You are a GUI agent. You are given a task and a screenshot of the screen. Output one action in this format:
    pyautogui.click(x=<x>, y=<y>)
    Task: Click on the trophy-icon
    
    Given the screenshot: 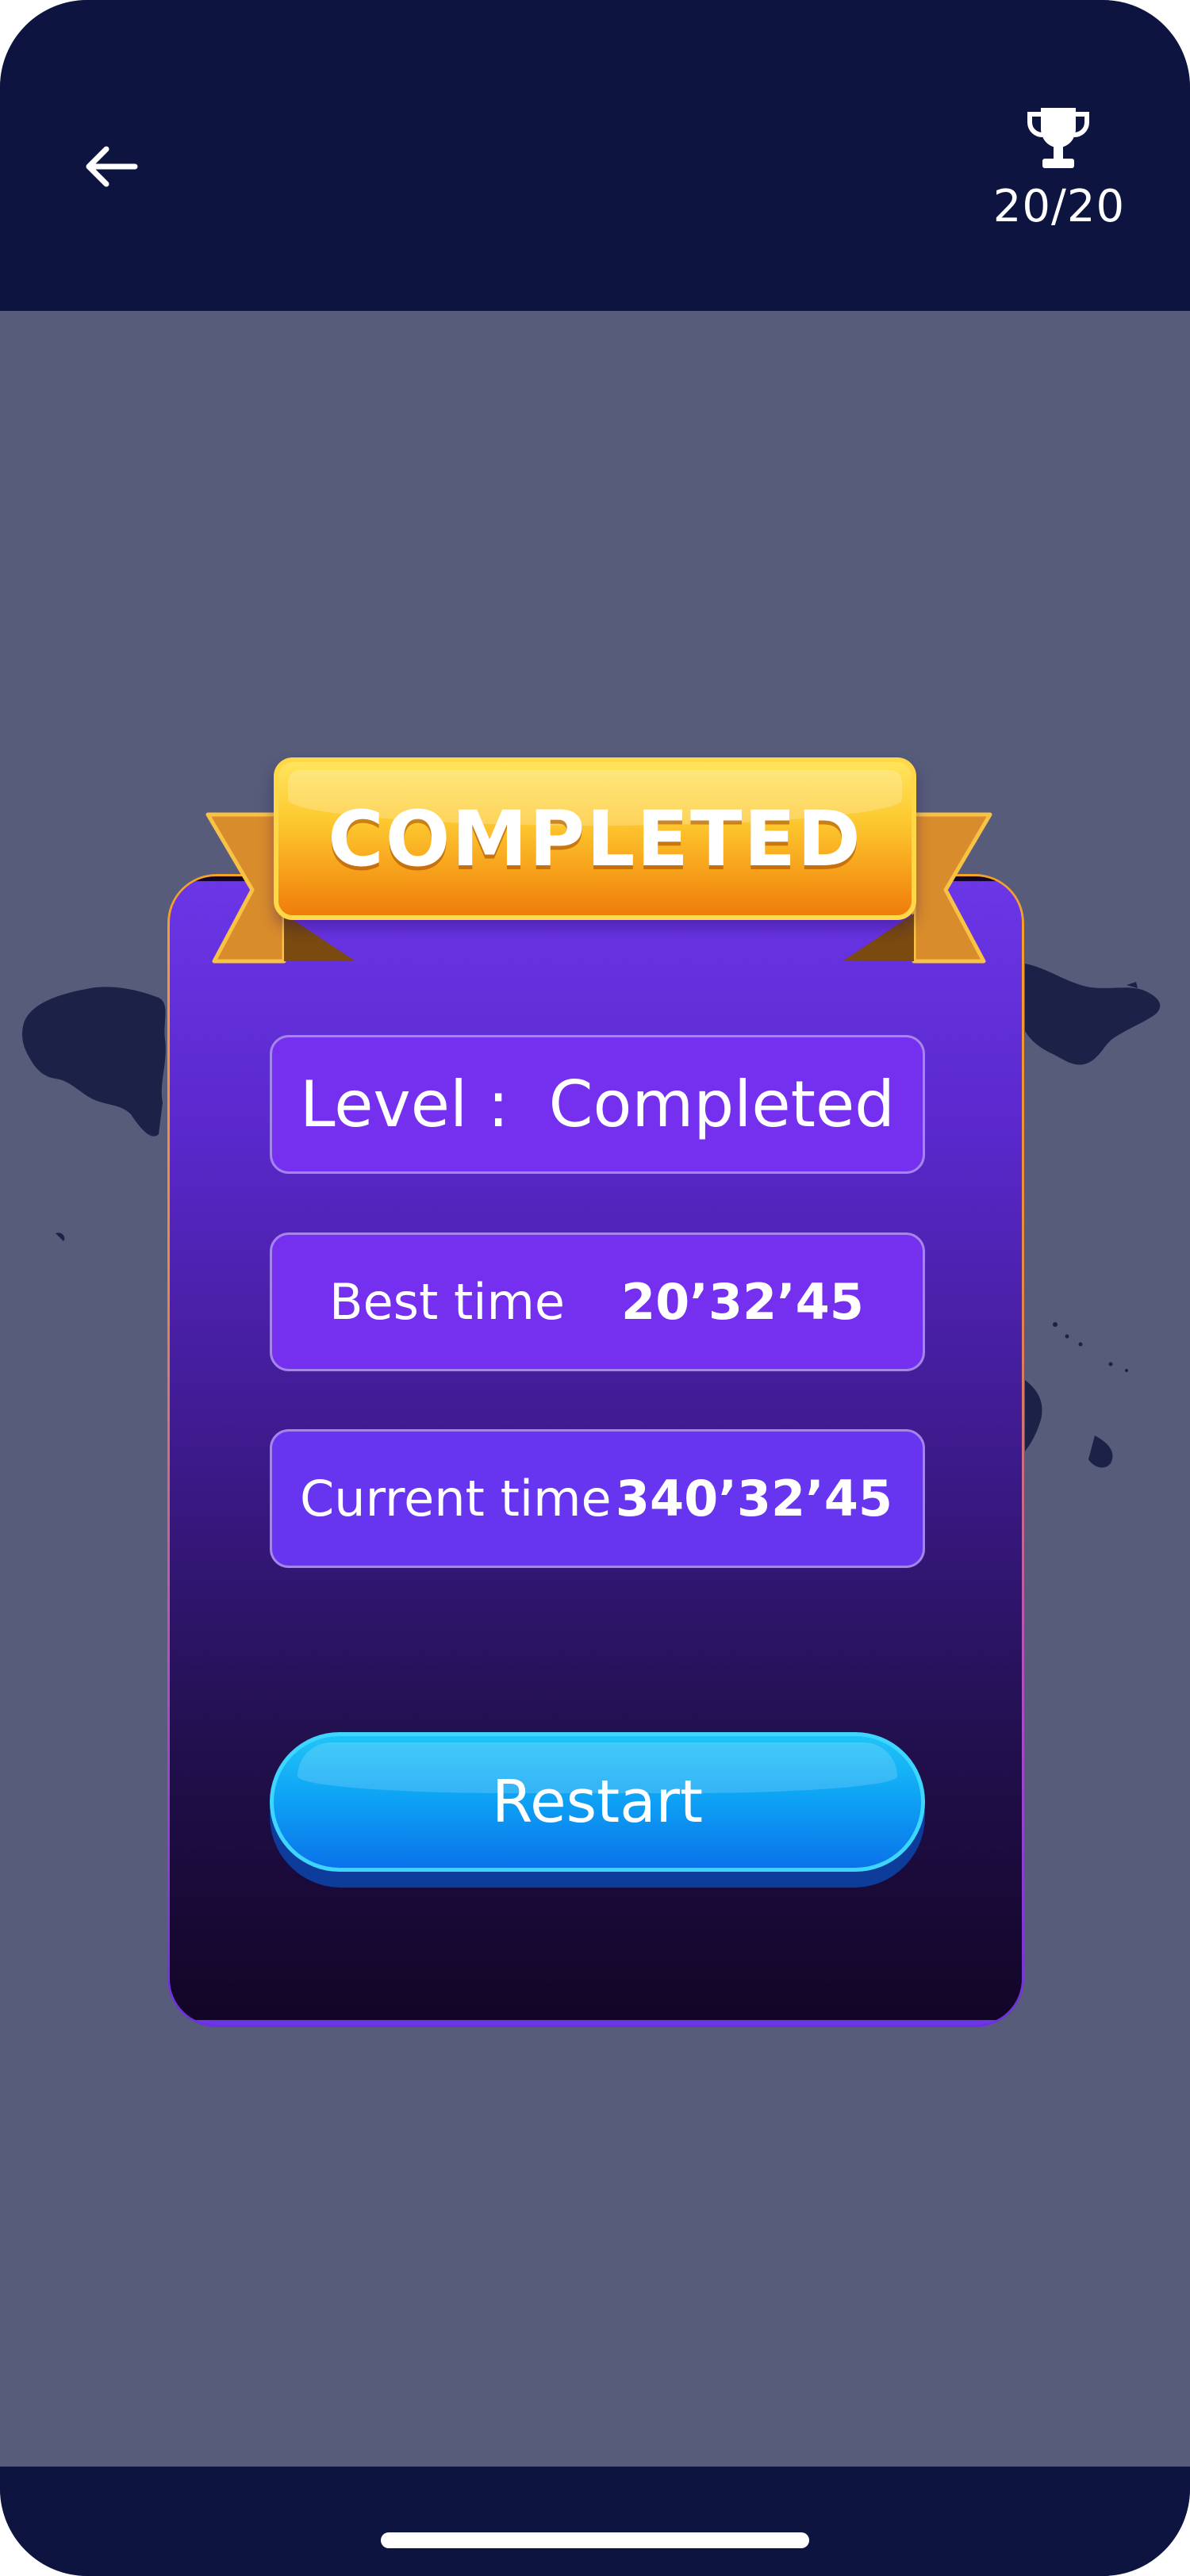 What is the action you would take?
    pyautogui.click(x=1058, y=138)
    